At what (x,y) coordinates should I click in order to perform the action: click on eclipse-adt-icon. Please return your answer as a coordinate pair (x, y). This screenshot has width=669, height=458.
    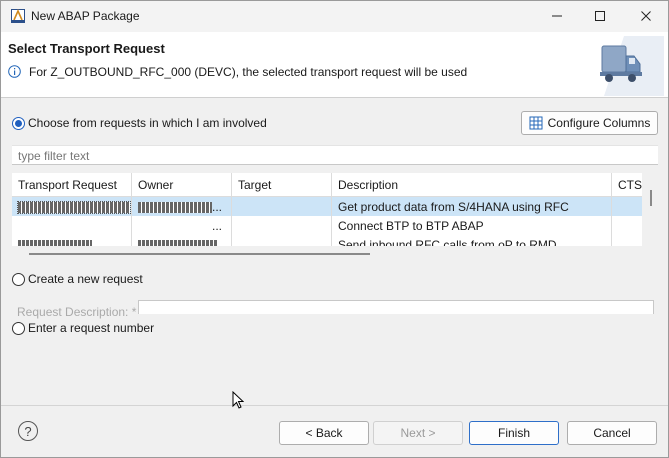
    Looking at the image, I should click on (18, 16).